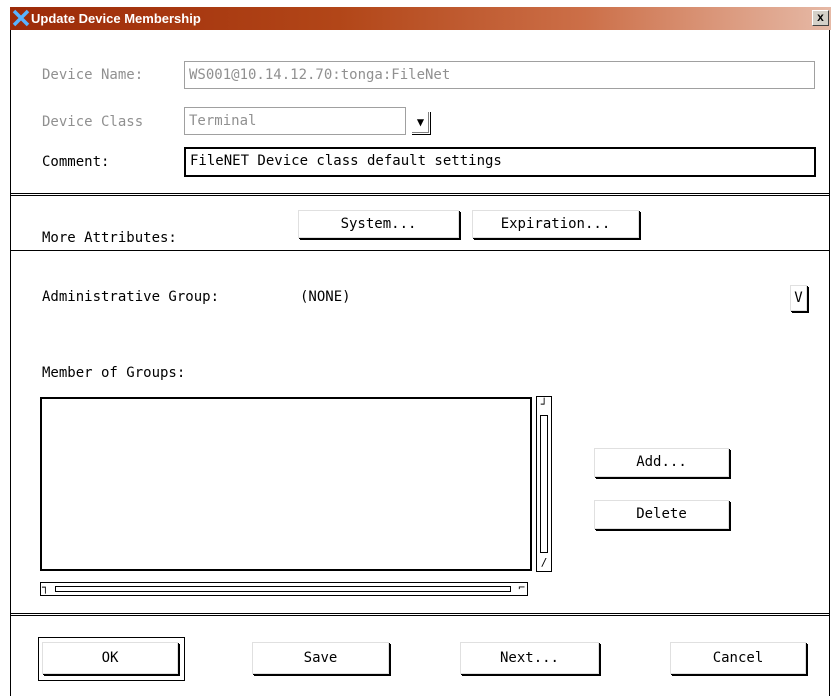 This screenshot has width=831, height=696. I want to click on scroll-down-icon: /, so click(544, 563).